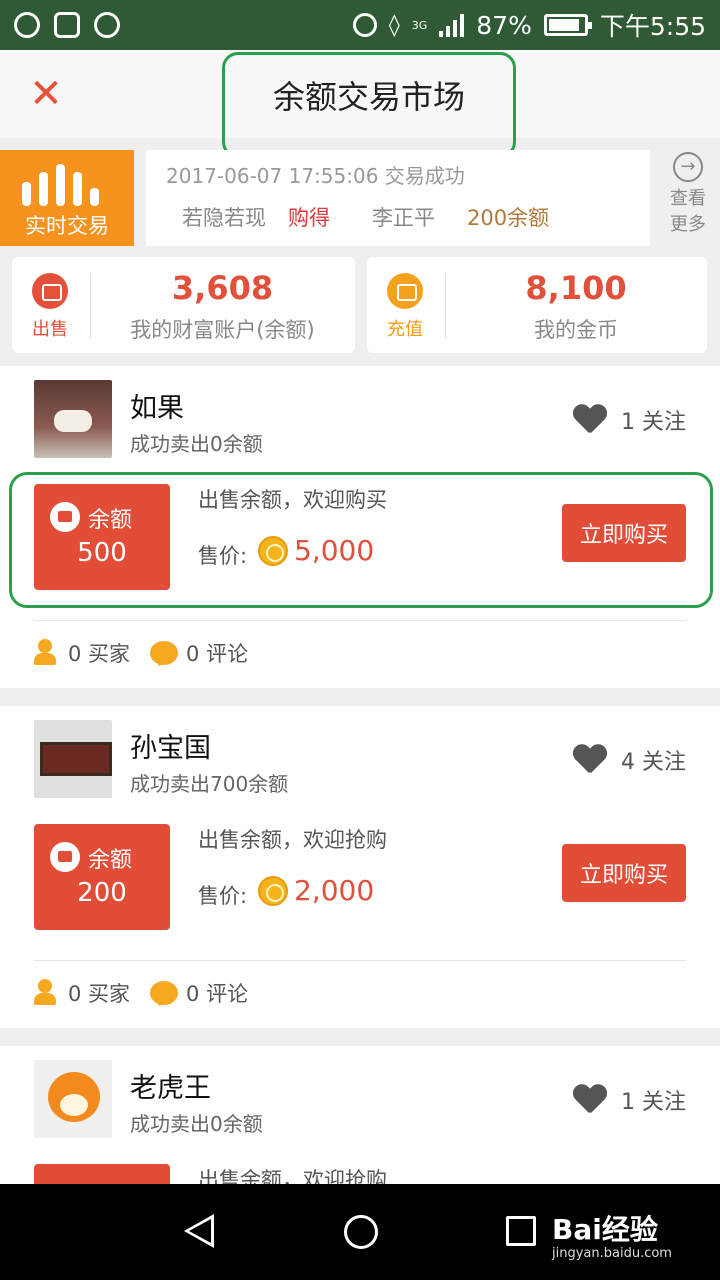  Describe the element at coordinates (688, 211) in the screenshot. I see `view-more-label: 查看 更多` at that location.